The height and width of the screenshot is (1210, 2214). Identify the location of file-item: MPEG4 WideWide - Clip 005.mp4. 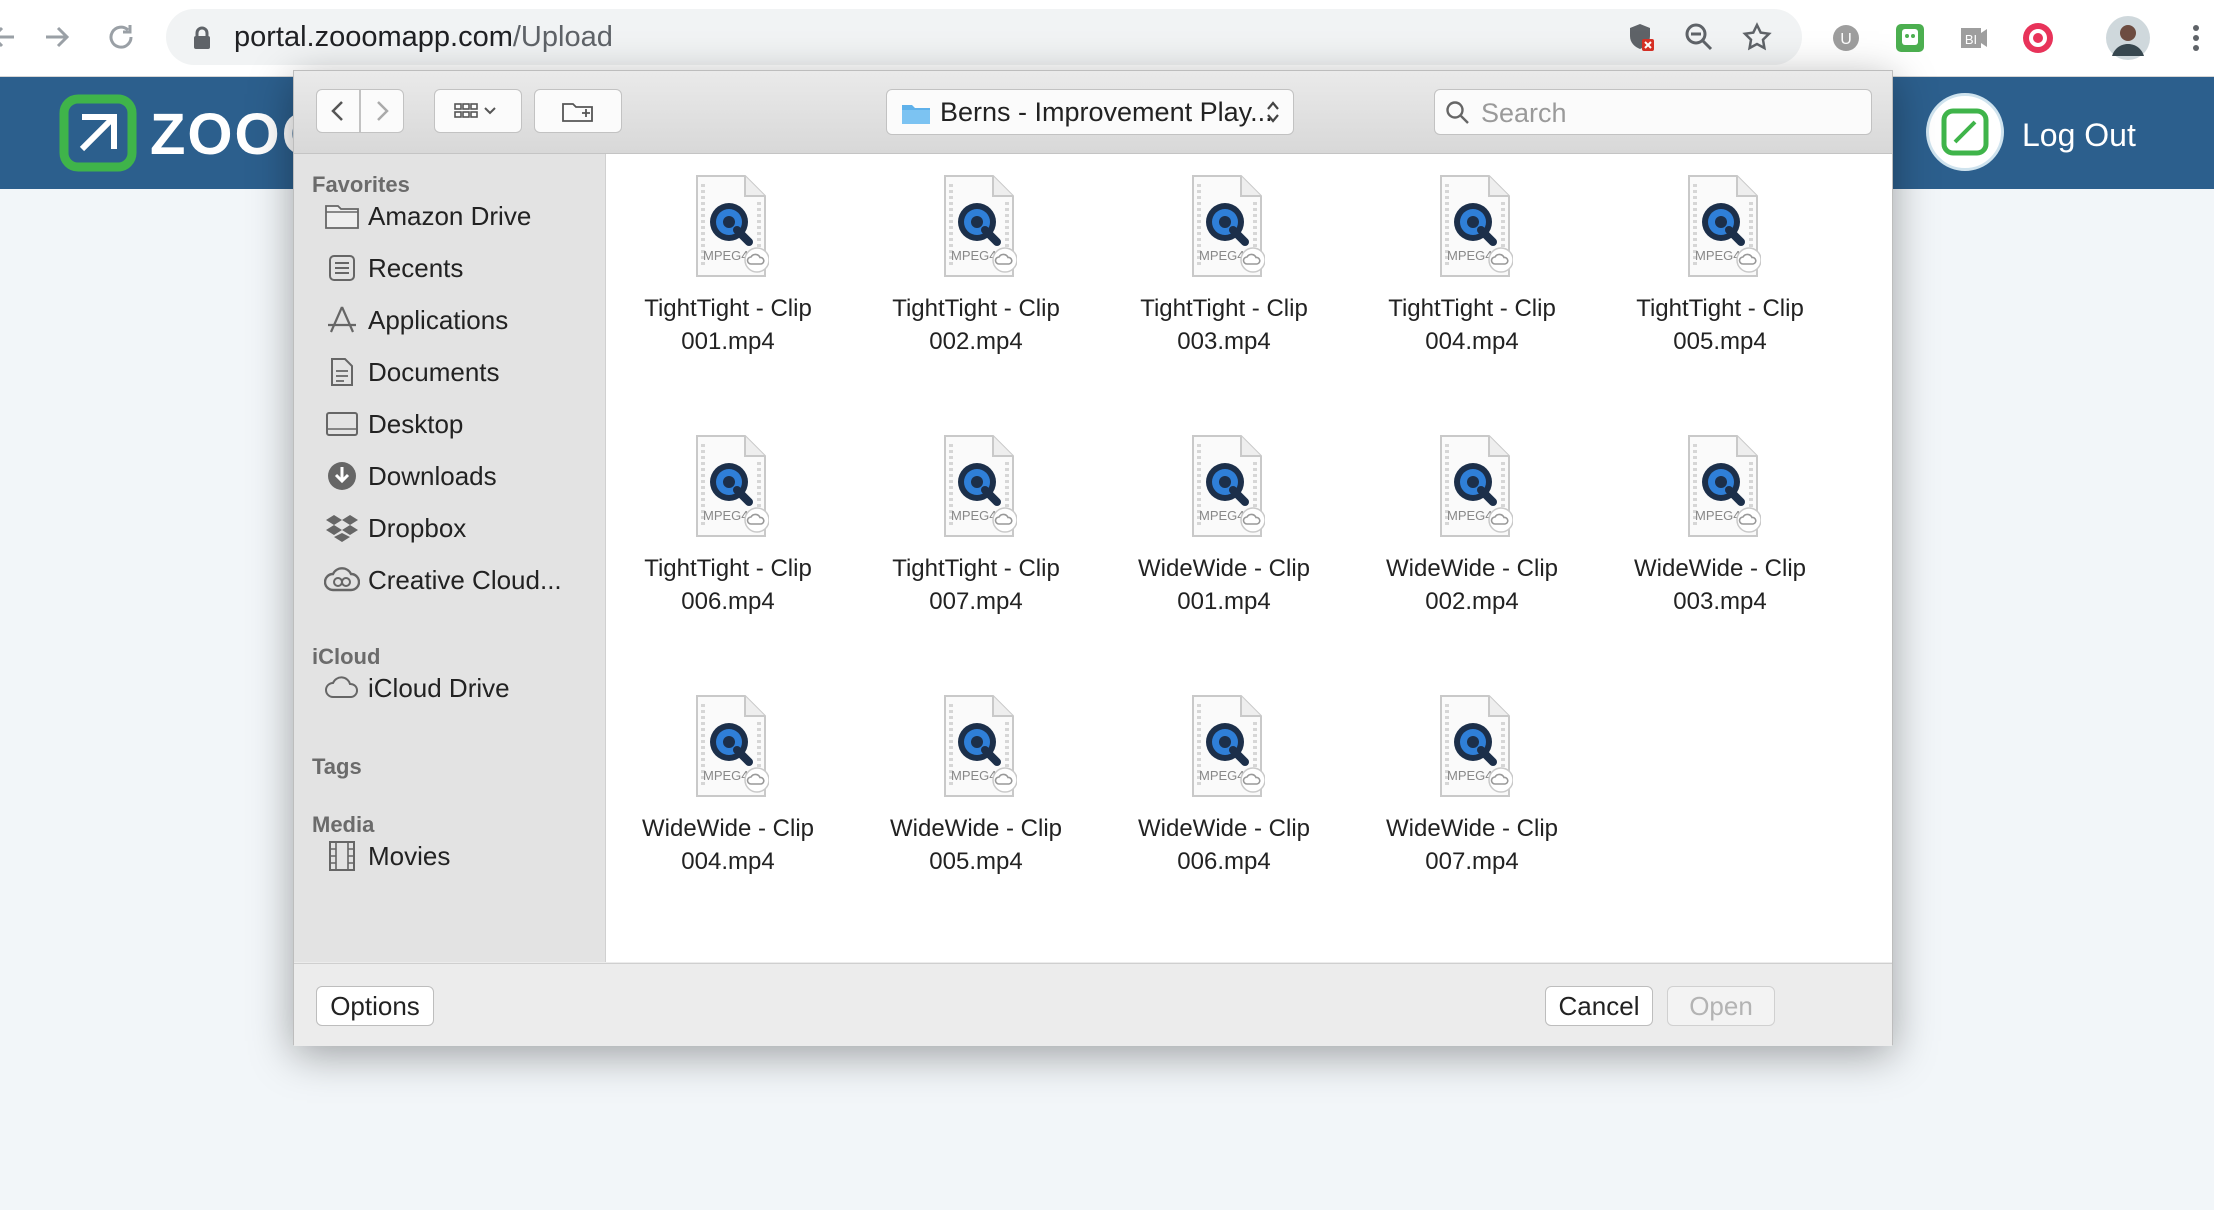
(976, 794).